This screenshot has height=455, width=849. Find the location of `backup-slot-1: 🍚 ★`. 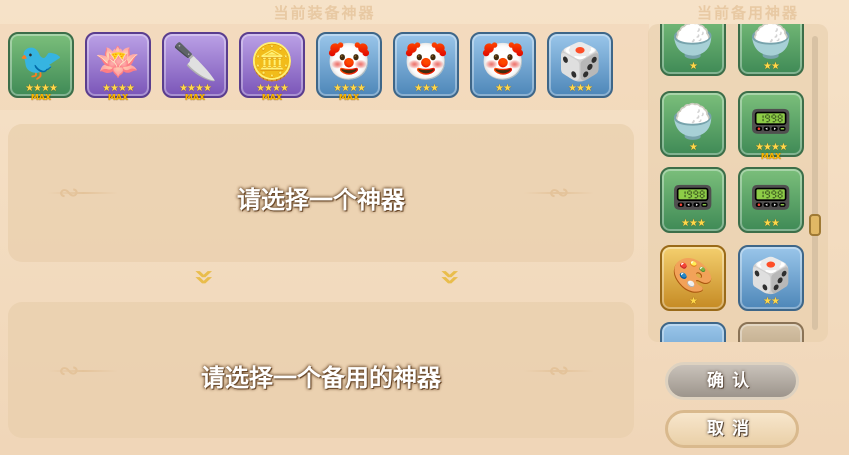

backup-slot-1: 🍚 ★ is located at coordinates (693, 50).